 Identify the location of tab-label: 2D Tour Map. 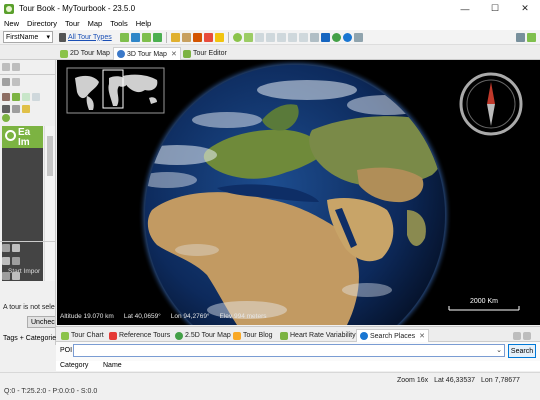
(90, 53).